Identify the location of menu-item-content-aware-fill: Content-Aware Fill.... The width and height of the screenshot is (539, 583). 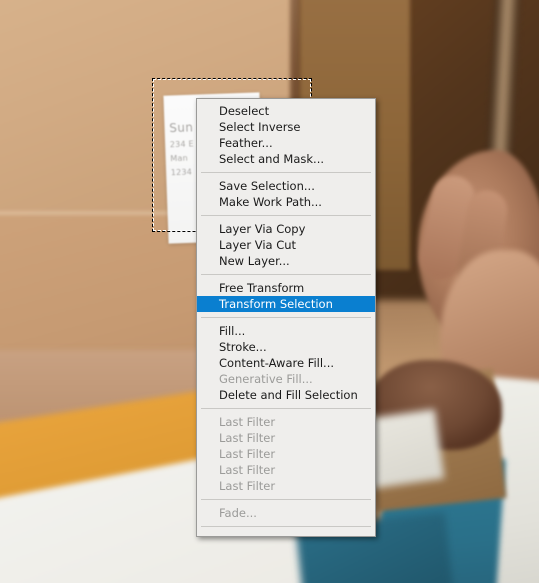
(286, 363).